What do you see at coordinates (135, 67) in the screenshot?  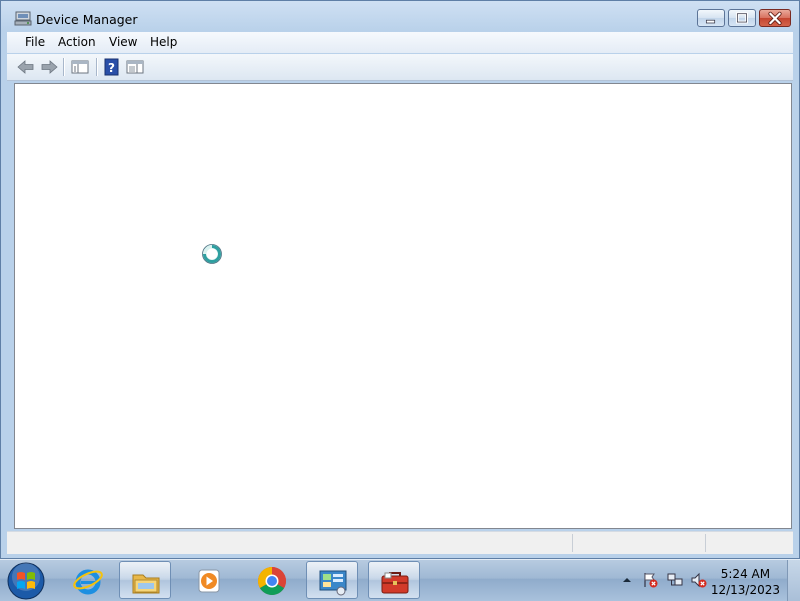 I see `properties-pane-icon` at bounding box center [135, 67].